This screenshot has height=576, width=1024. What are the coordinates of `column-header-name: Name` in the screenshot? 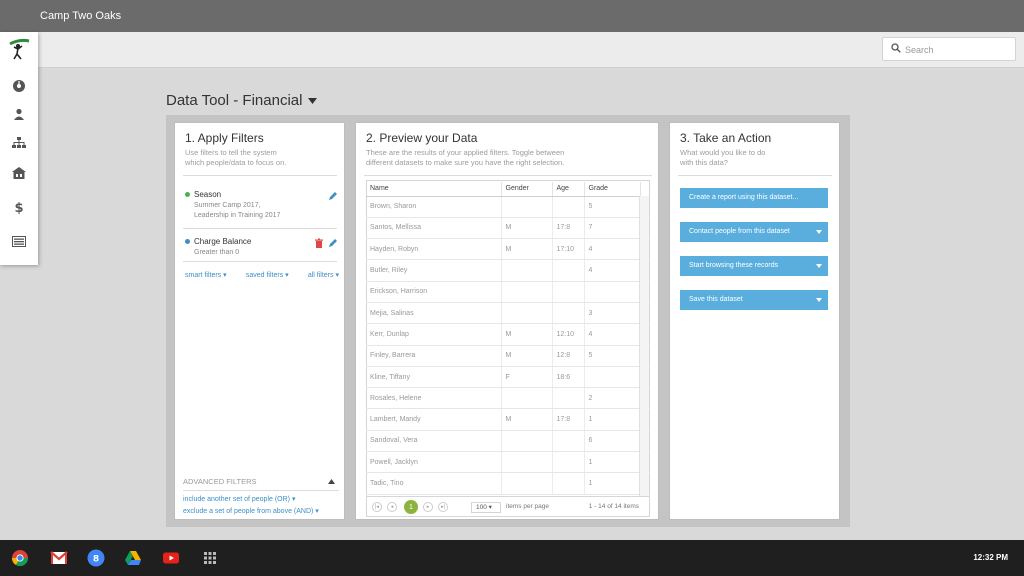 It's located at (434, 189).